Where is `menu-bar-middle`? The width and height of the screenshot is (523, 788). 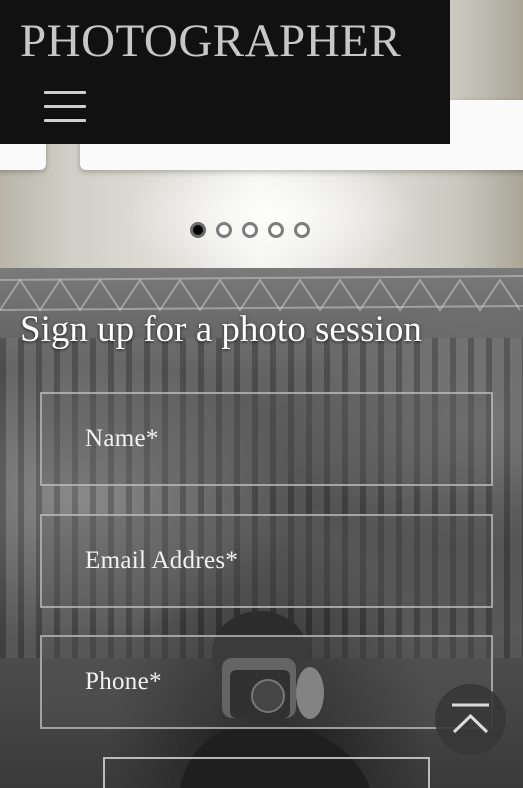
menu-bar-middle is located at coordinates (65, 106).